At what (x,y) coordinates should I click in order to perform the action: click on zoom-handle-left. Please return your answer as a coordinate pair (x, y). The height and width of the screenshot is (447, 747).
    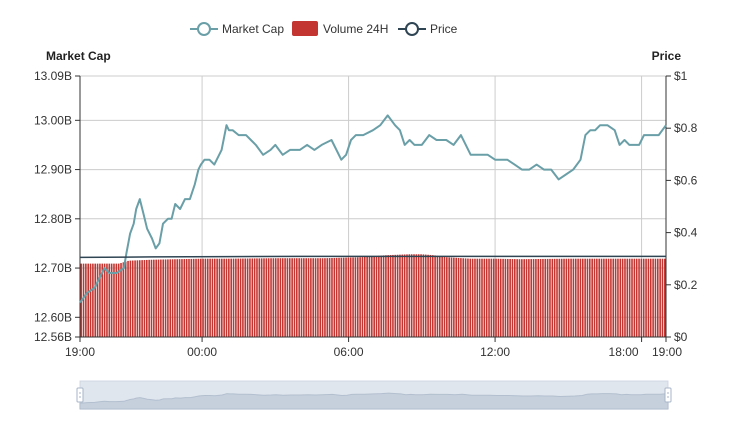
    Looking at the image, I should click on (80, 395).